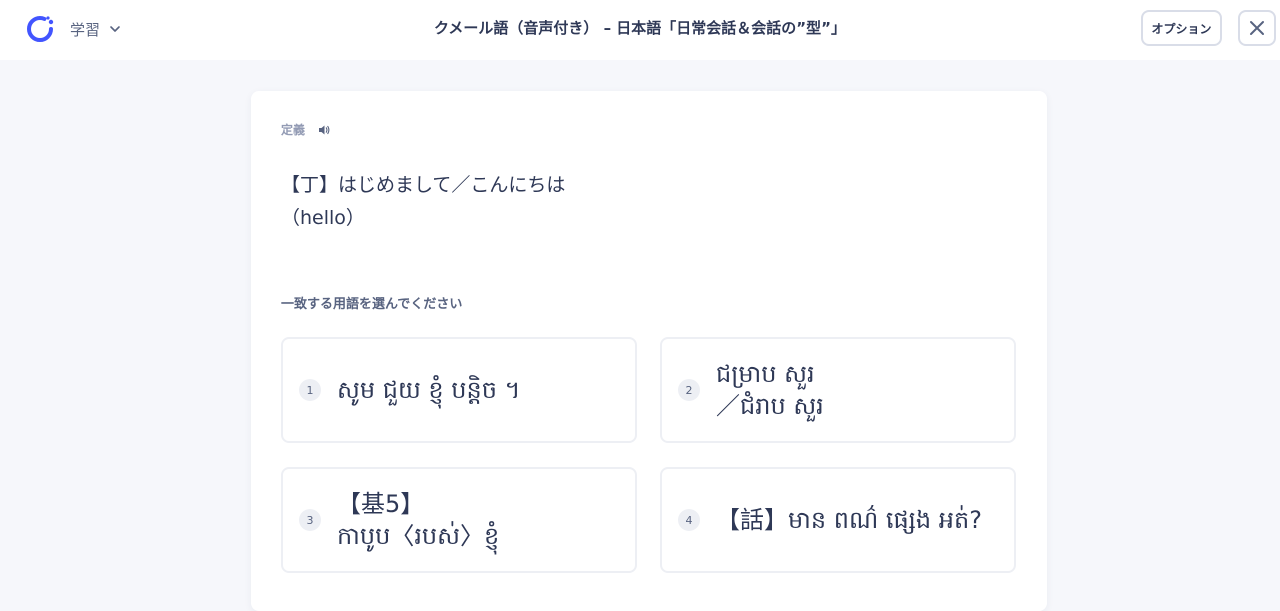 The image size is (1280, 611). What do you see at coordinates (372, 304) in the screenshot?
I see `answer-prompt: 一致する用語を選んでください` at bounding box center [372, 304].